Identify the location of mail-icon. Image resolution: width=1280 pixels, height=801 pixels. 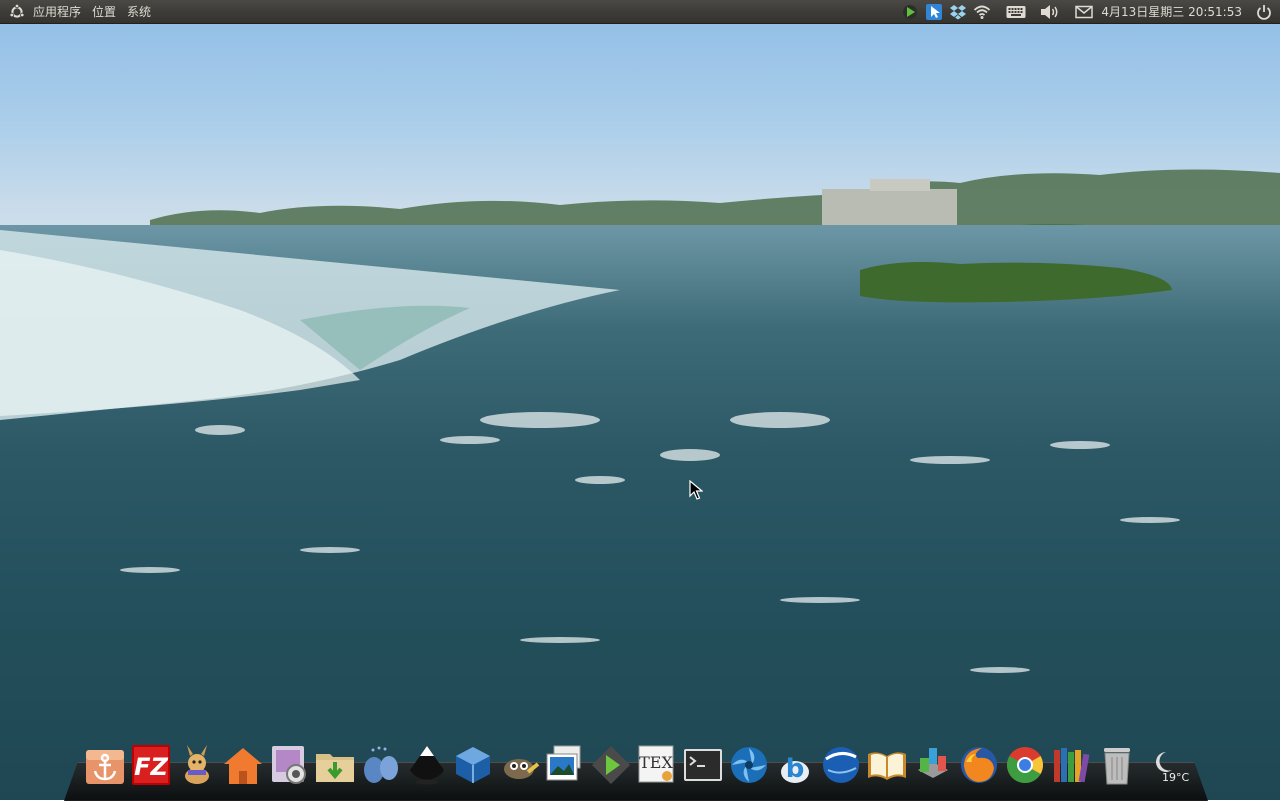
(1084, 12).